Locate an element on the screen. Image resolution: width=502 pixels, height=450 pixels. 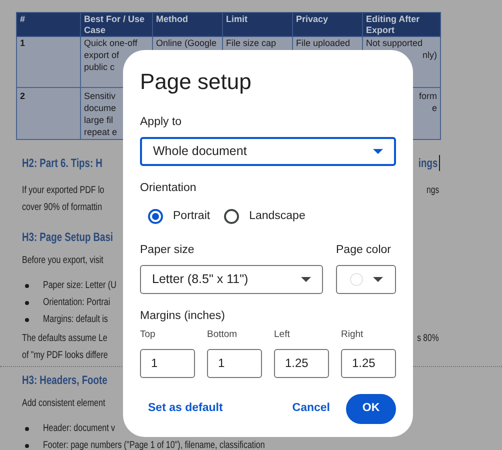
list-item-text: Footer: page numbers ("Page 1 of 10"), filename, classification is located at coordinates (154, 444).